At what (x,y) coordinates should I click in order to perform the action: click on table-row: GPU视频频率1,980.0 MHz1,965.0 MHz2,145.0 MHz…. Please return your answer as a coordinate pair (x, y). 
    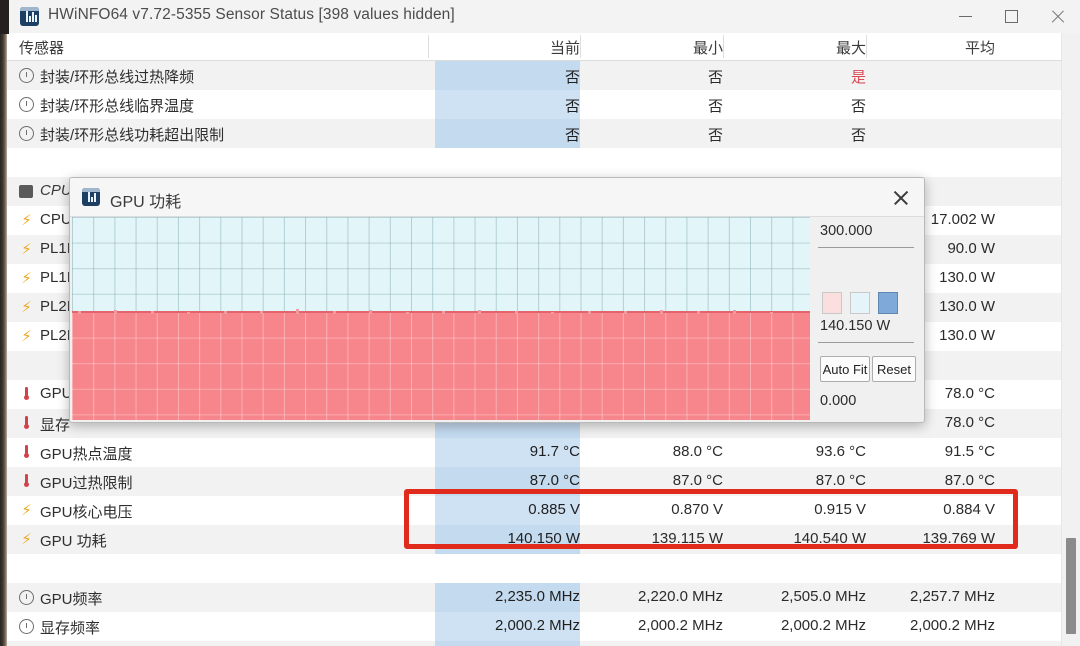
    Looking at the image, I should click on (534, 643).